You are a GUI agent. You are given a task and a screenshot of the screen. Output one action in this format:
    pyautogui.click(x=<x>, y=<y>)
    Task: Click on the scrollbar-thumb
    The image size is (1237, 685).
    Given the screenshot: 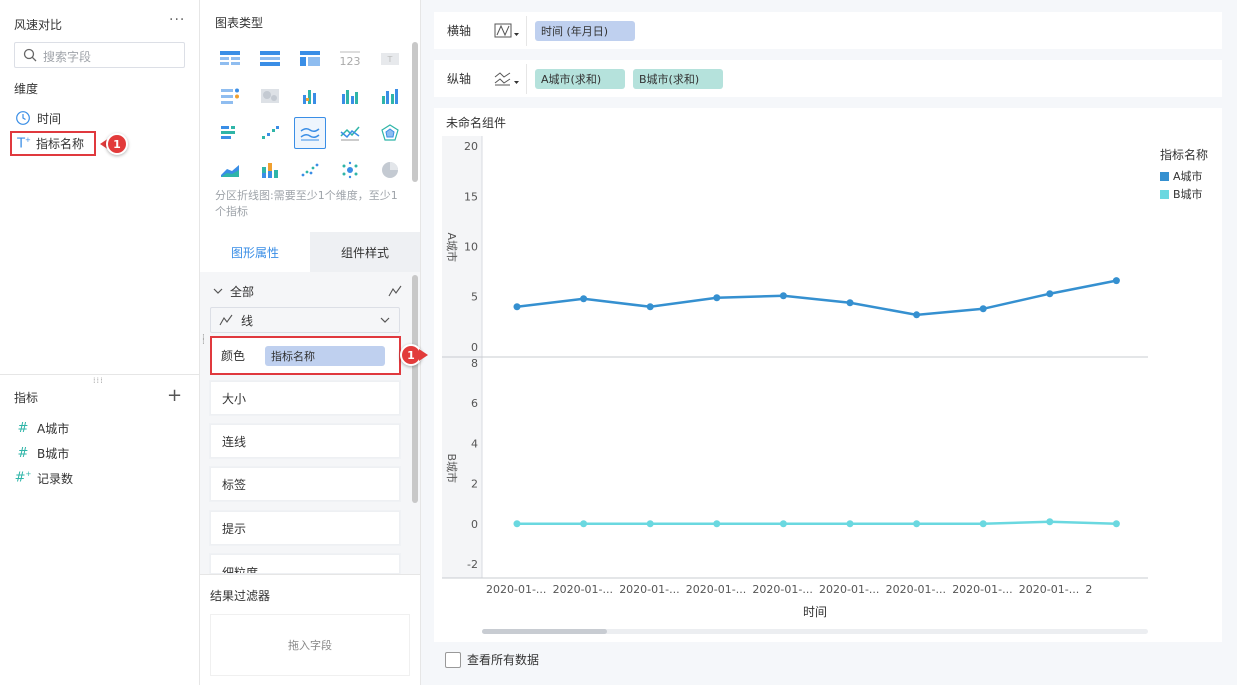 What is the action you would take?
    pyautogui.click(x=544, y=631)
    